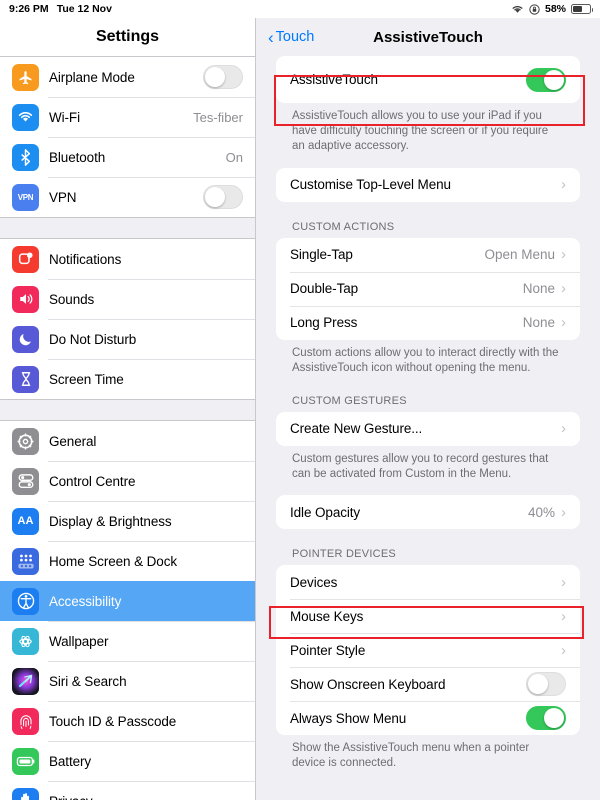 The width and height of the screenshot is (600, 800). I want to click on assistivetouch-toggle-row: AssistiveTouch, so click(428, 79).